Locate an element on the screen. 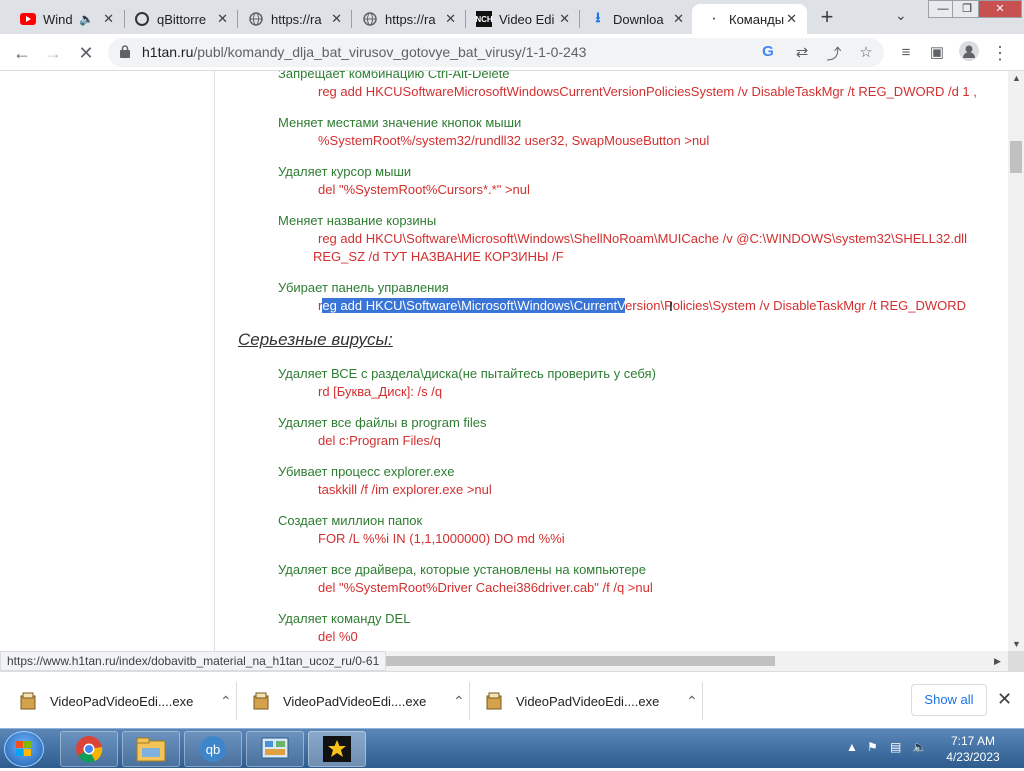  windows-logo-icon is located at coordinates (23, 748).